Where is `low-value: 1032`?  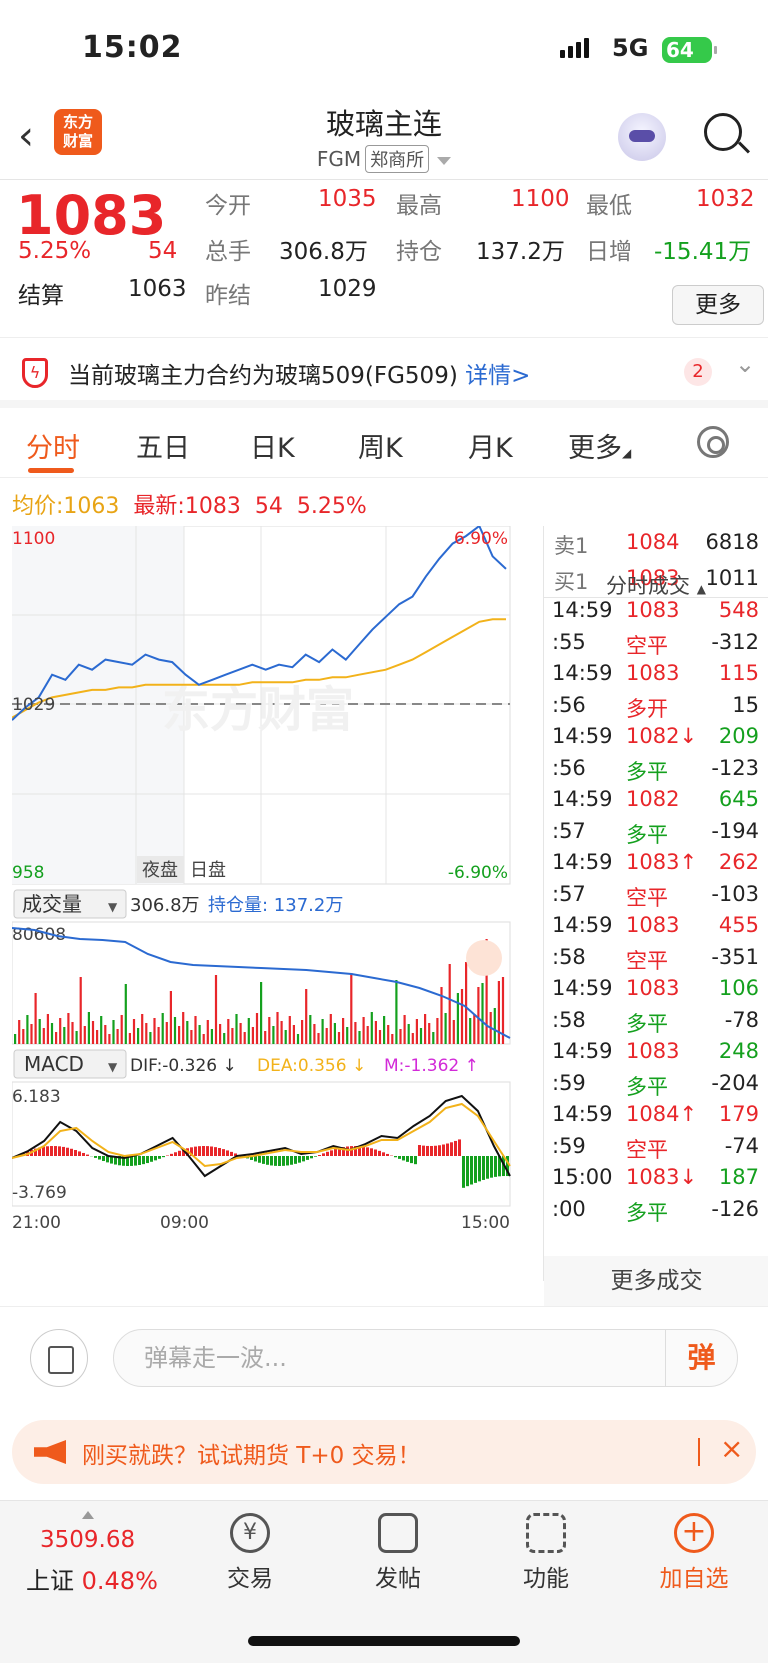 low-value: 1032 is located at coordinates (725, 199).